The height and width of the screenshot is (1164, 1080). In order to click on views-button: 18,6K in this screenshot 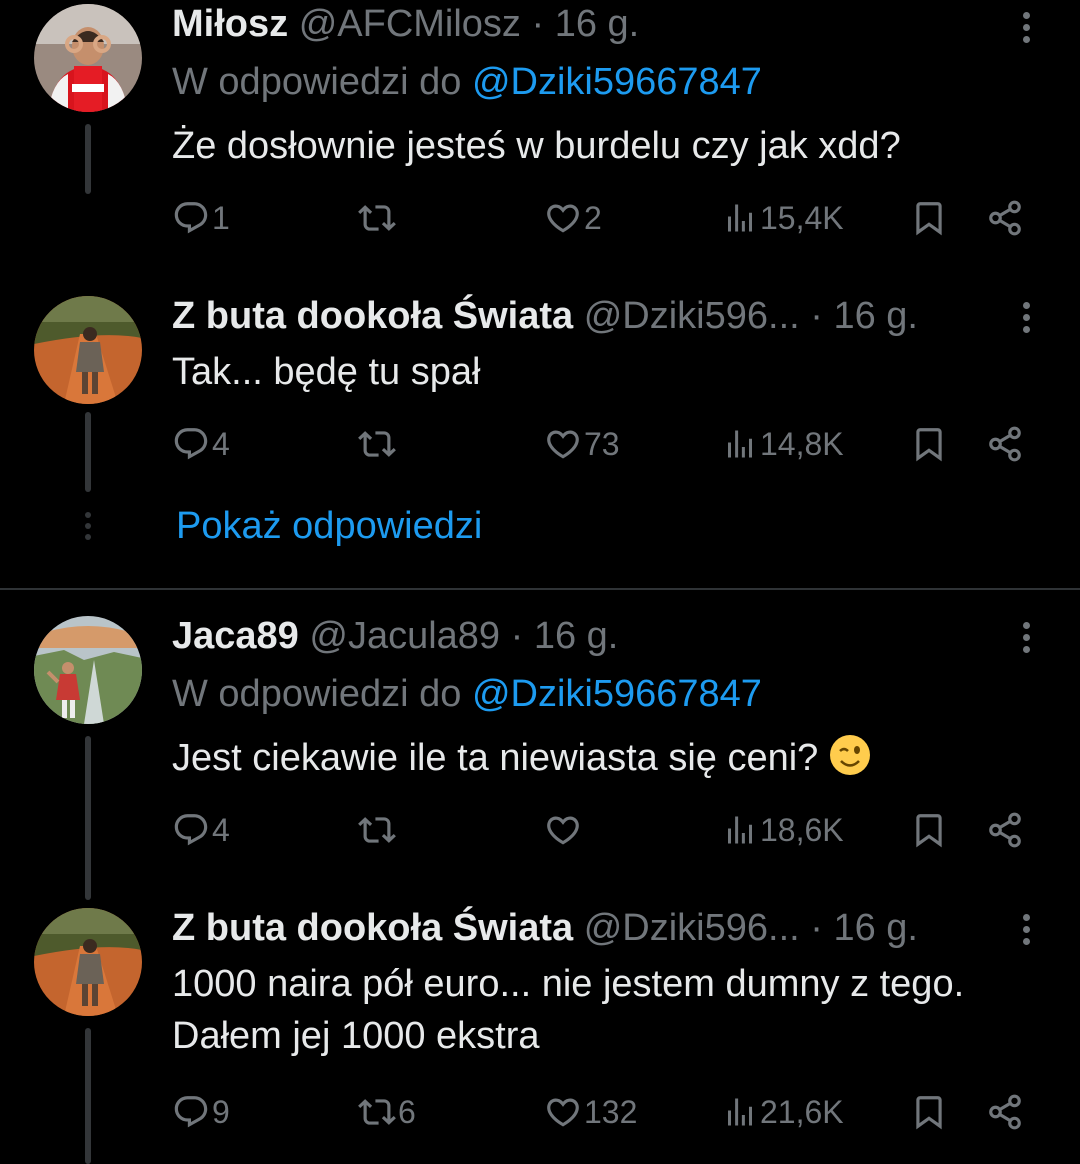, I will do `click(783, 830)`.